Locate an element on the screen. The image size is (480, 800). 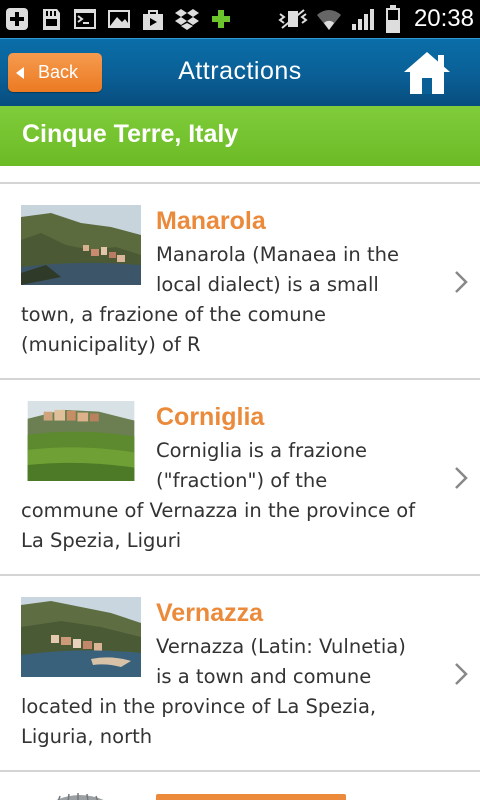
signal-icon is located at coordinates (362, 19).